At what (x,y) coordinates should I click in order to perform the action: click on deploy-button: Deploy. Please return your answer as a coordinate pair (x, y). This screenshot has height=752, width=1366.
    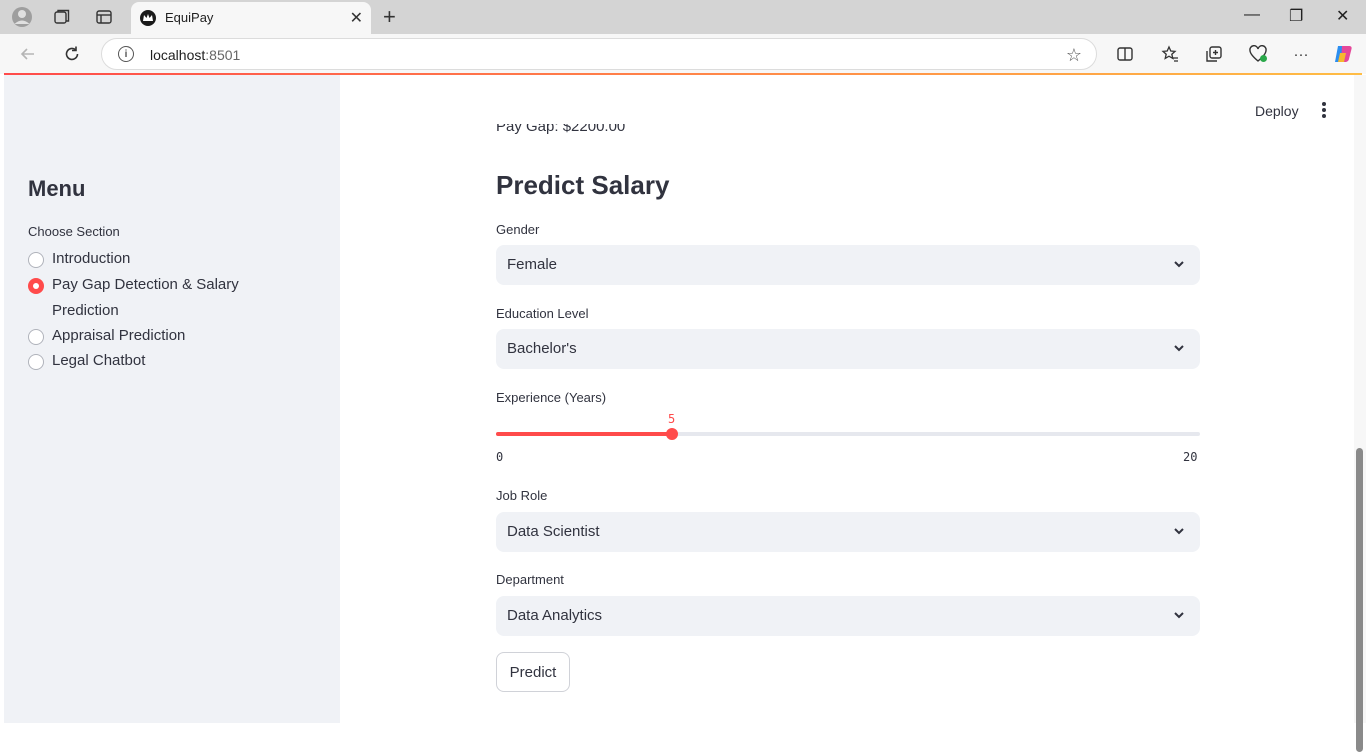
    Looking at the image, I should click on (1277, 111).